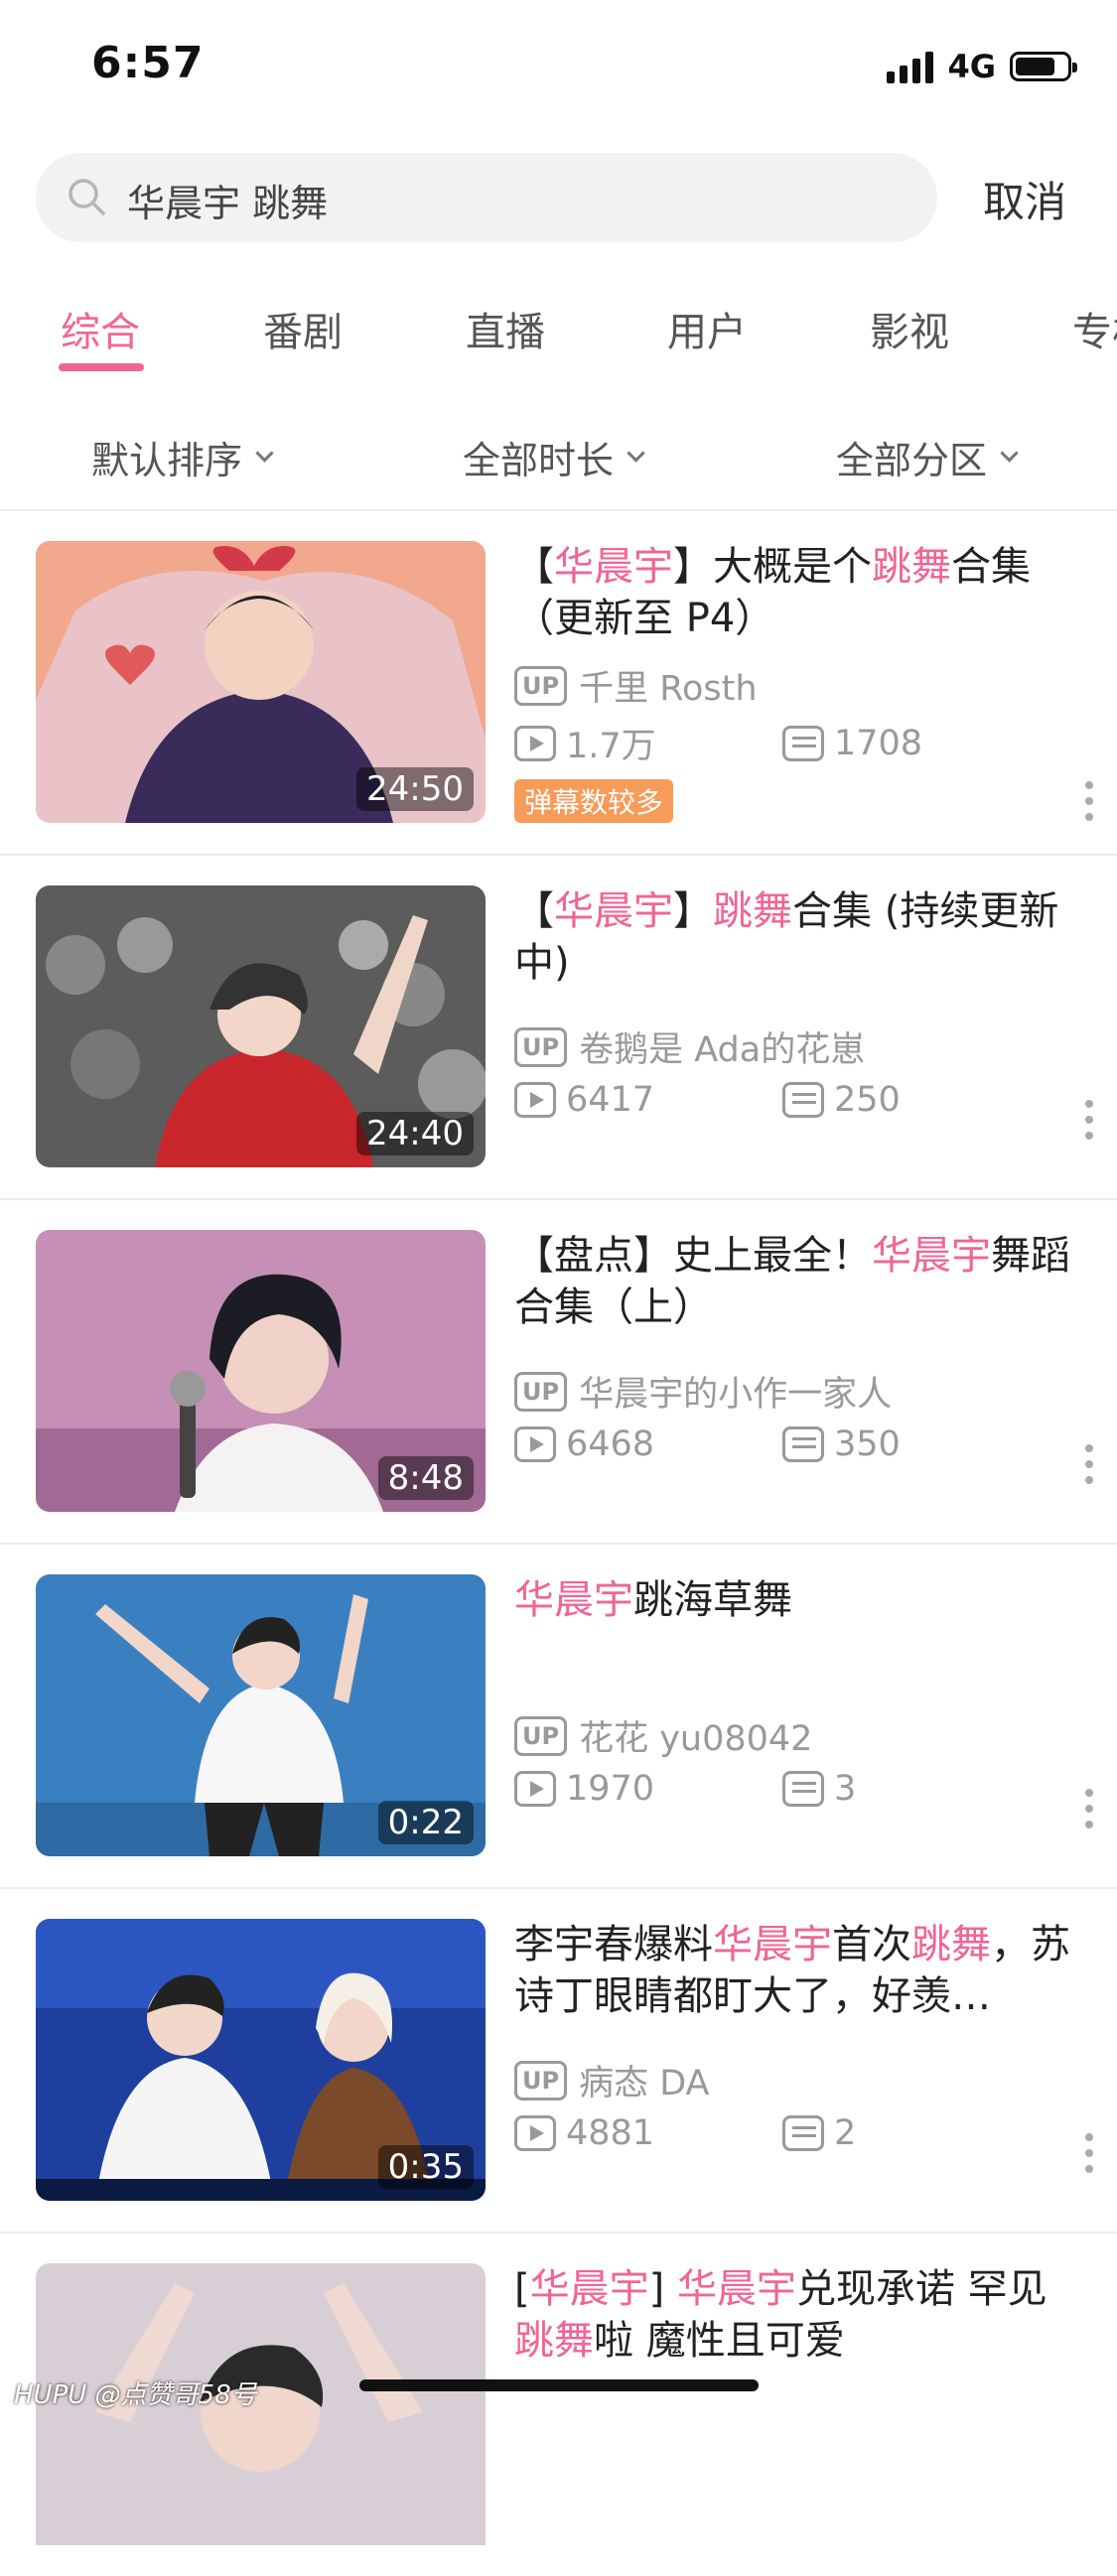 This screenshot has height=2576, width=1117. Describe the element at coordinates (971, 66) in the screenshot. I see `network-label: 4G` at that location.